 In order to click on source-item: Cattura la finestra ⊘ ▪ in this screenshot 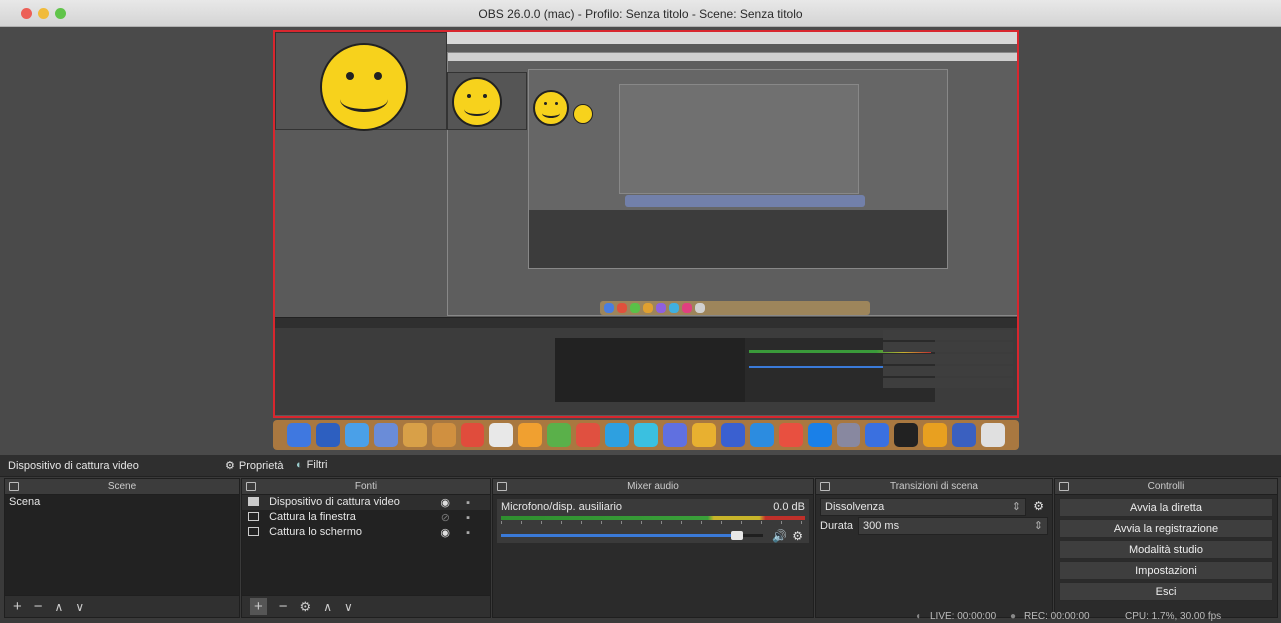, I will do `click(366, 517)`.